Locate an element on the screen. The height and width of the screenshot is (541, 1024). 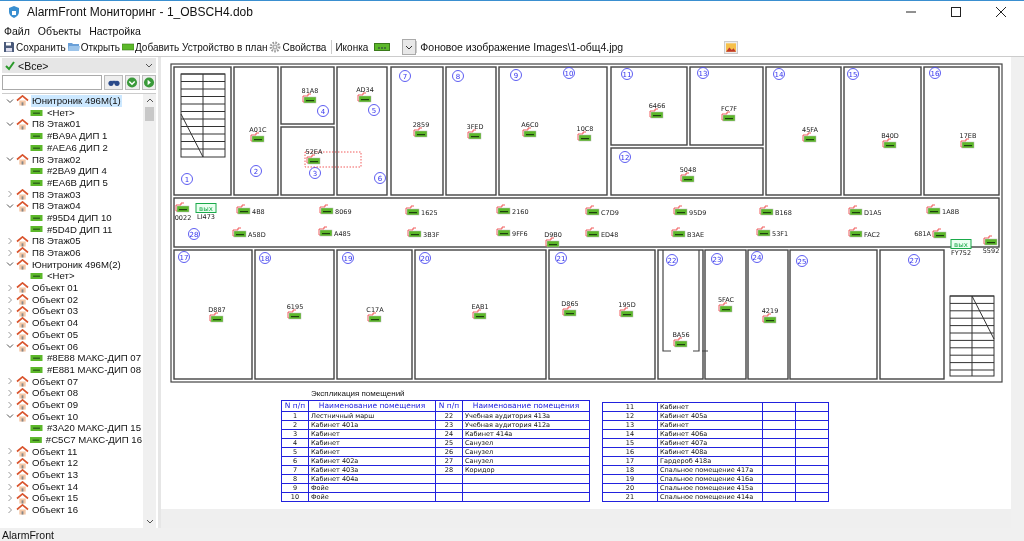
tree-item: #AEA6 ДИП 2 is located at coordinates (77, 147).